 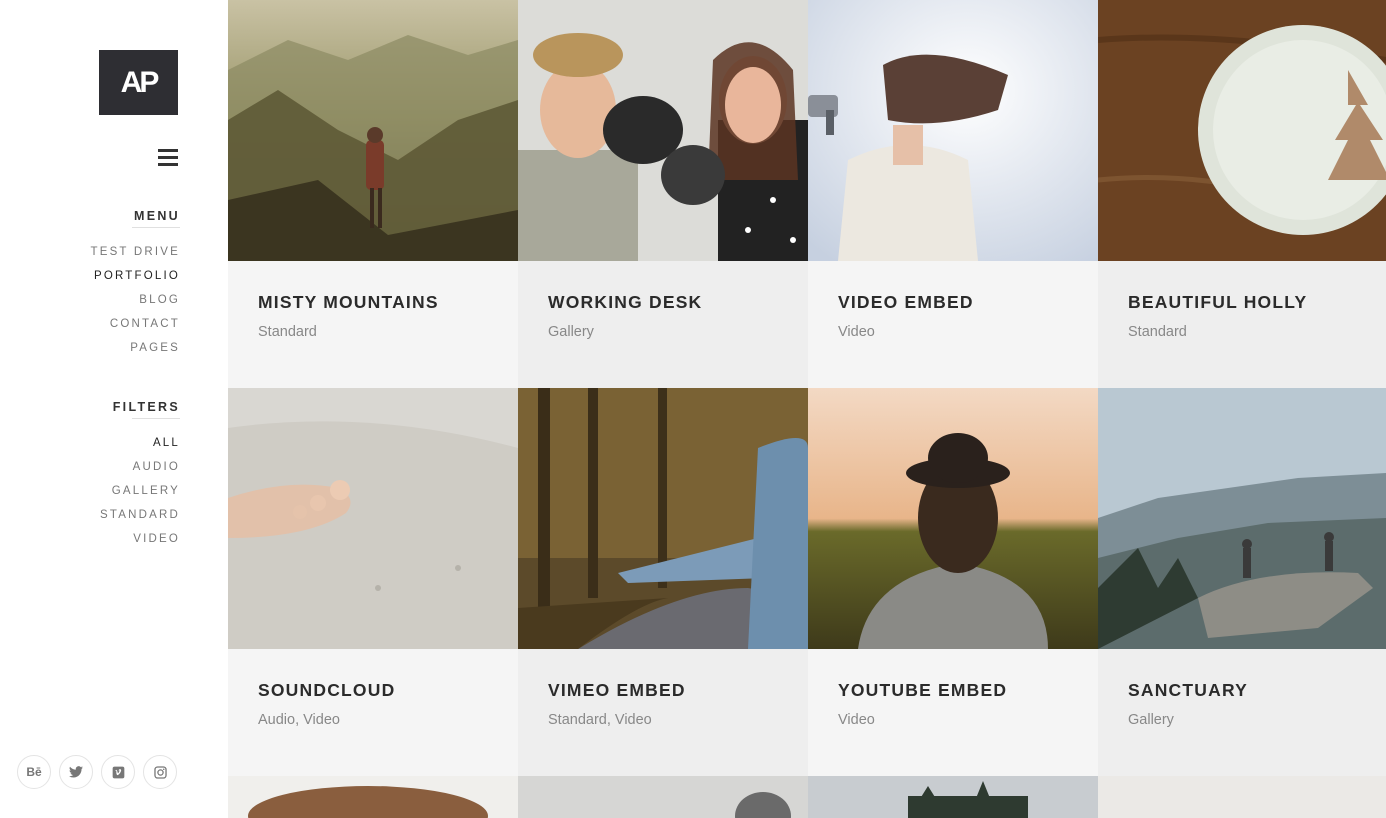 What do you see at coordinates (135, 276) in the screenshot?
I see `menu-item-portfolio: PORTFOLIO` at bounding box center [135, 276].